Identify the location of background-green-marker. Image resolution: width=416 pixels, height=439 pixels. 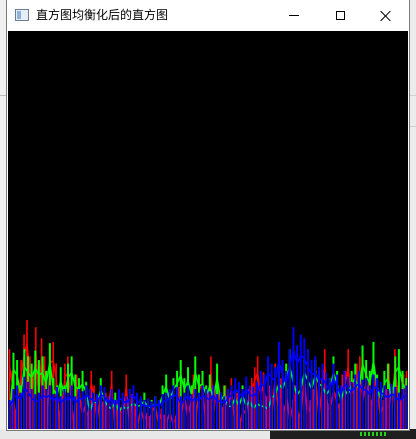
(373, 434).